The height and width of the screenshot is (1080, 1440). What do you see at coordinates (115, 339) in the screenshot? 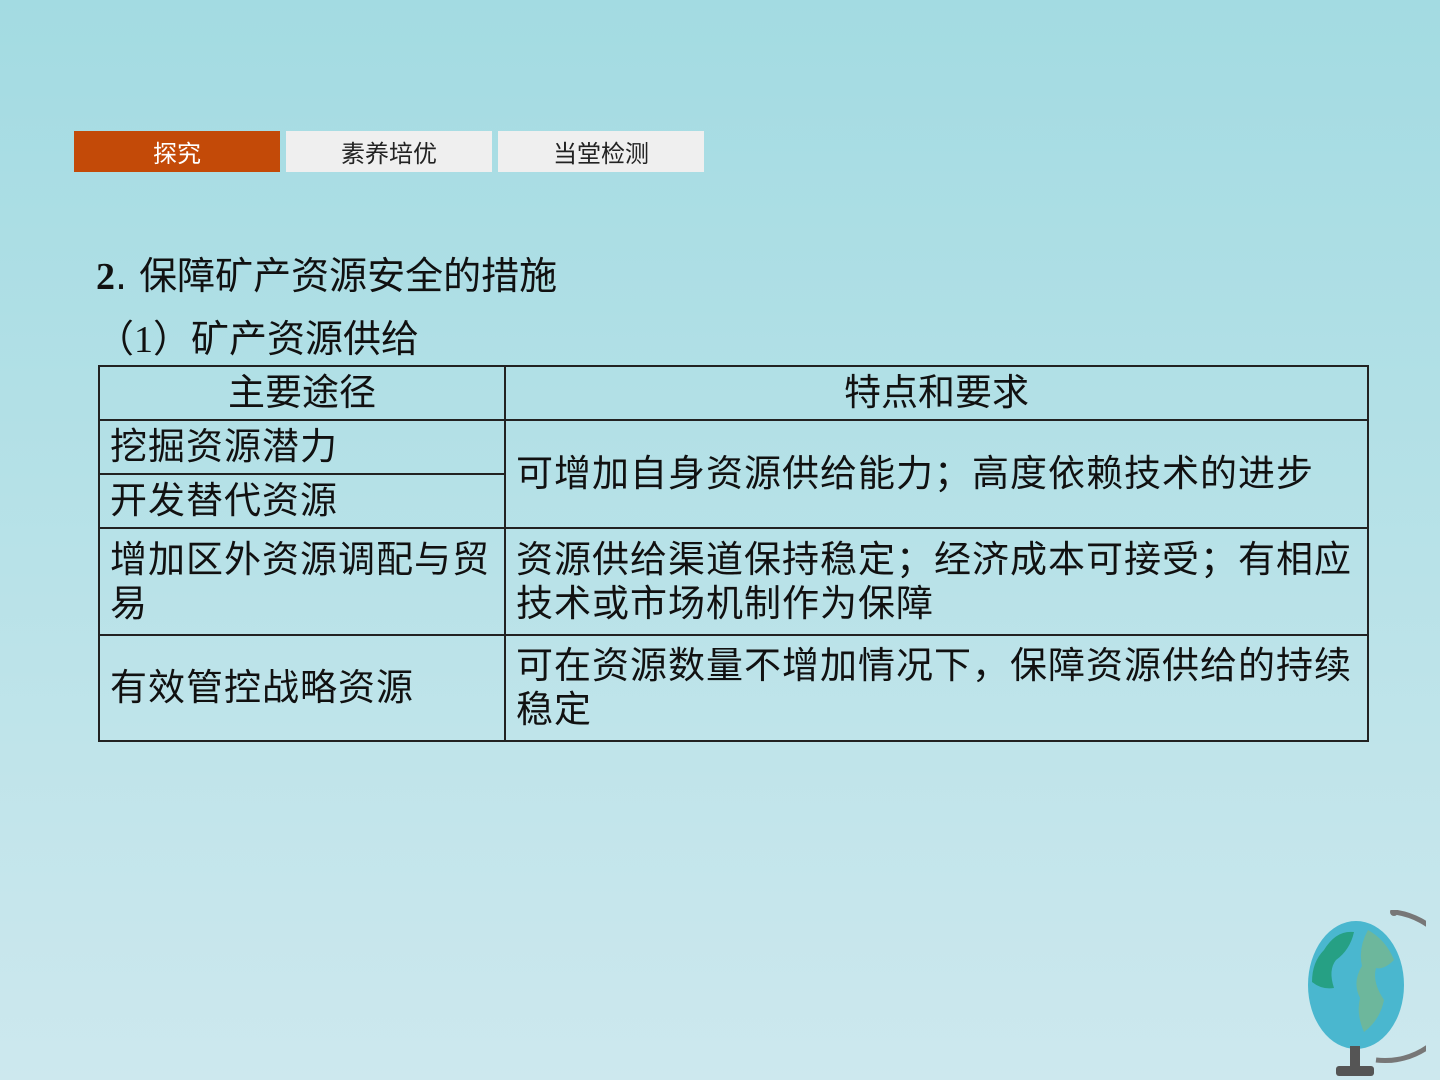
I see `paren-open: （` at bounding box center [115, 339].